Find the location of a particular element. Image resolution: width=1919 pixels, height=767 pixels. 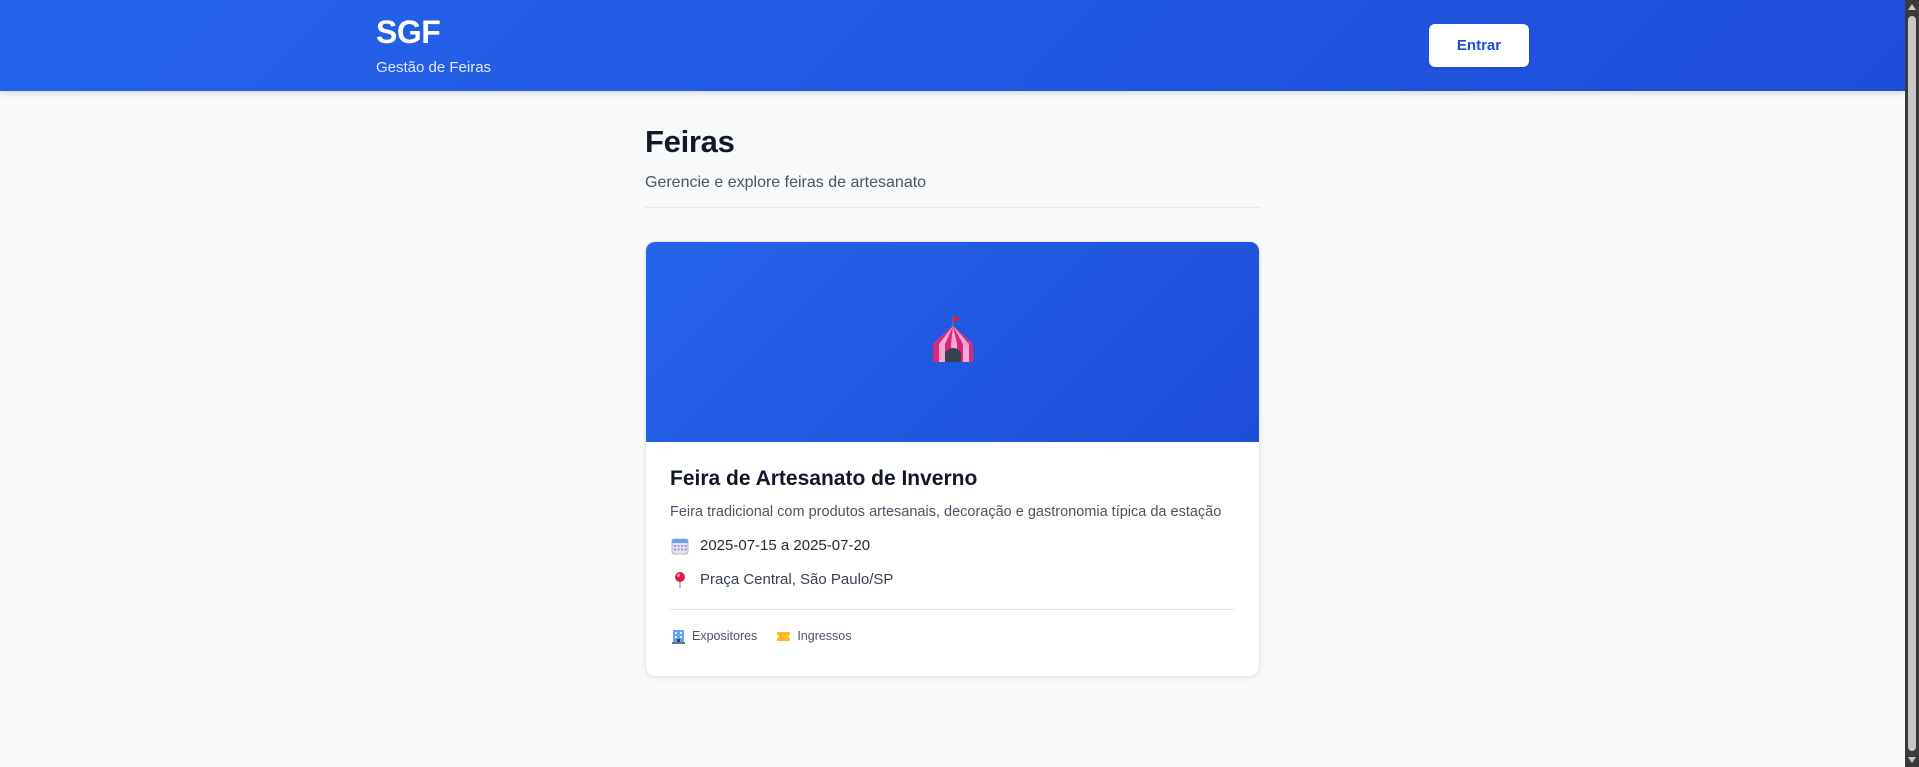

scroll-thumb is located at coordinates (1912, 383).